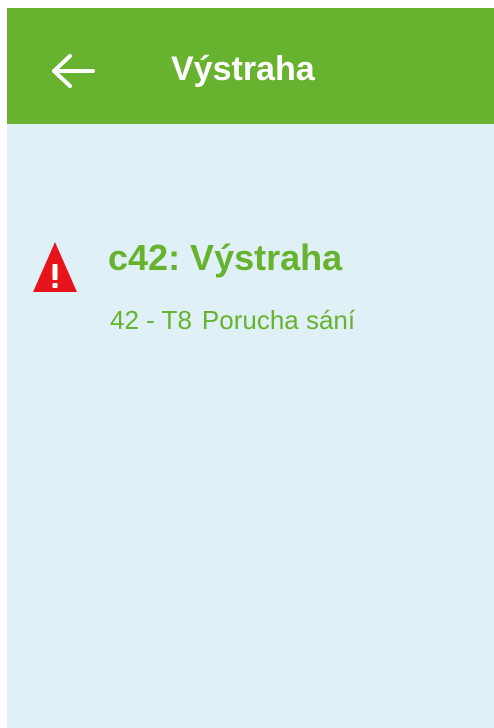  Describe the element at coordinates (55, 264) in the screenshot. I see `warning-icon` at that location.